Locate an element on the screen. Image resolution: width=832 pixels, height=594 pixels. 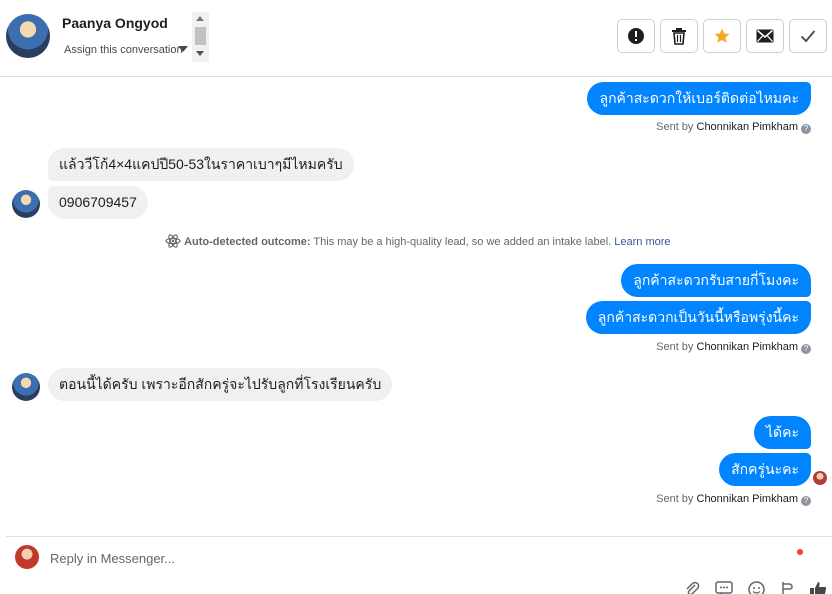
star-icon is located at coordinates (722, 35).